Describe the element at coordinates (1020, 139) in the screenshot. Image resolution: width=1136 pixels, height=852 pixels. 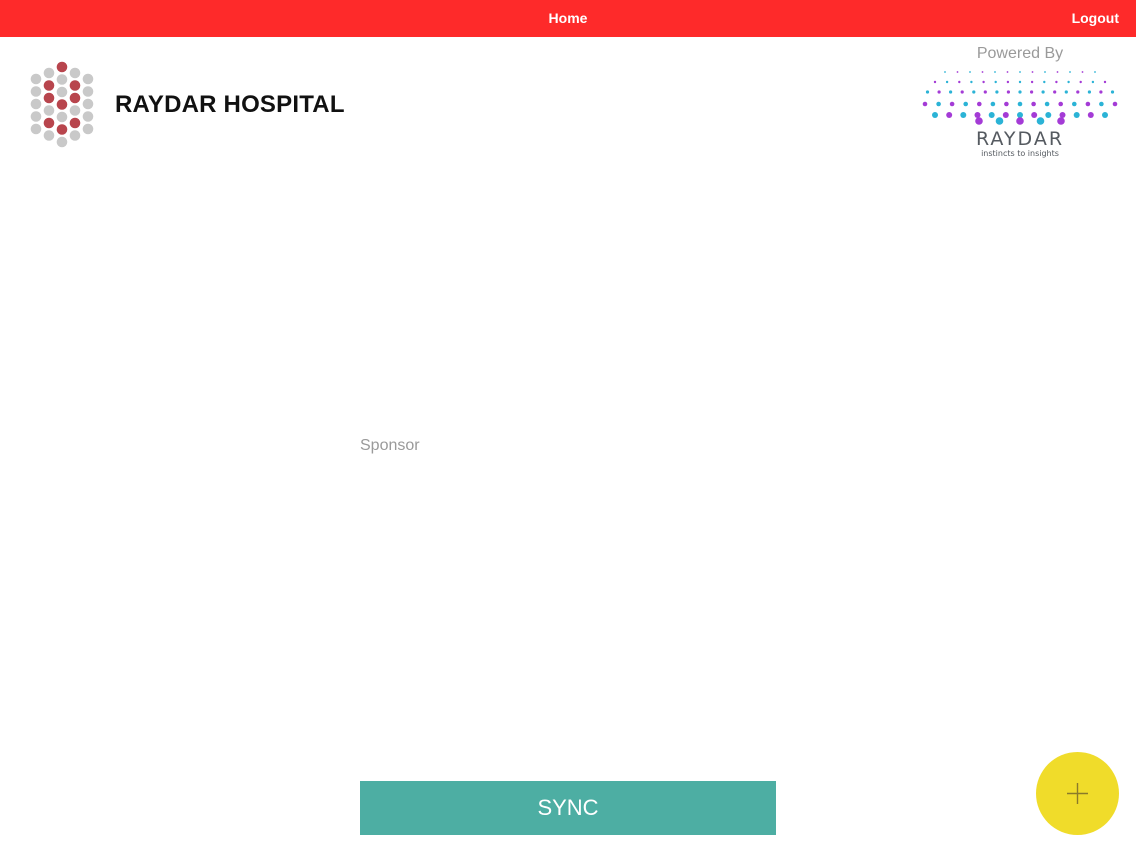
I see `raydar-brand-name: RAYDAR` at that location.